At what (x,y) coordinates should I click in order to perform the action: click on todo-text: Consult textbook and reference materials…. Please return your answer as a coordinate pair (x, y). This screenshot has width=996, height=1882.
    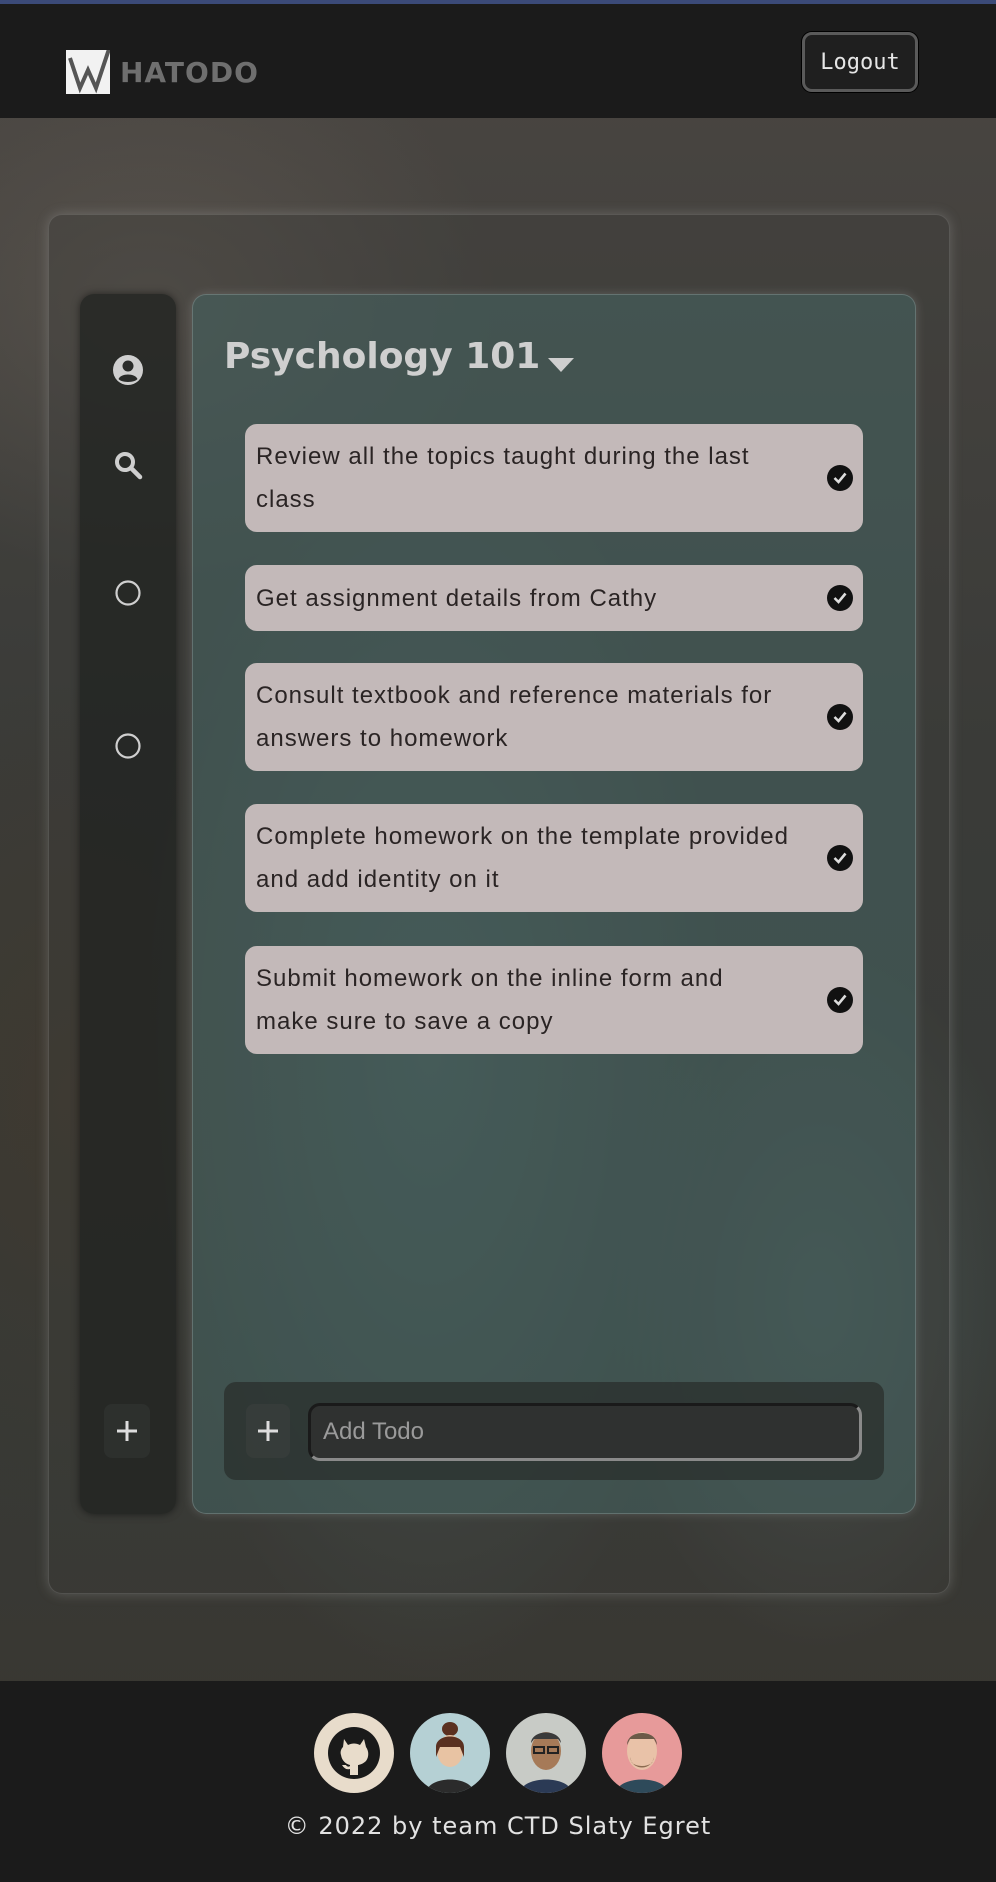
    Looking at the image, I should click on (514, 717).